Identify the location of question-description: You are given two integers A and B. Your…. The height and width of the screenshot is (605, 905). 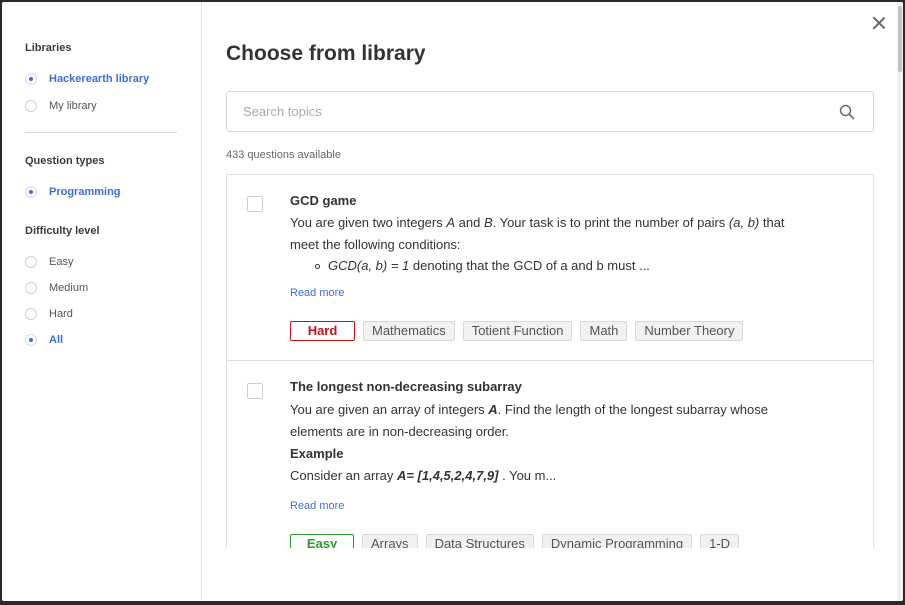
(537, 233).